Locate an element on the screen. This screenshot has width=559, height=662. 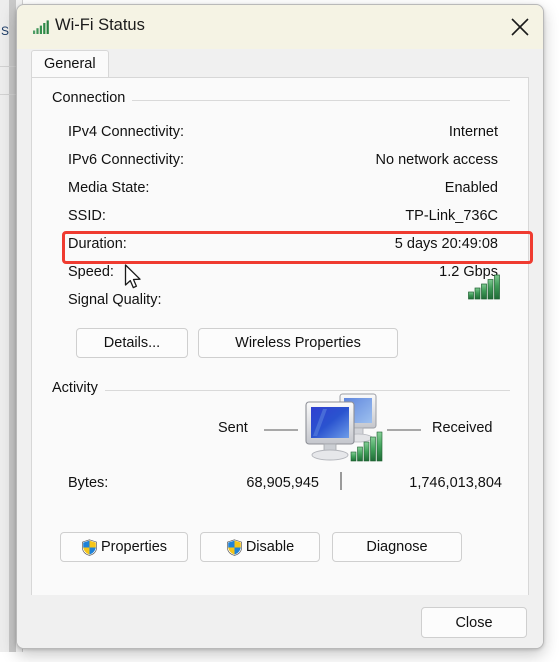
row-ssid-value: TP-Link_736C is located at coordinates (451, 216).